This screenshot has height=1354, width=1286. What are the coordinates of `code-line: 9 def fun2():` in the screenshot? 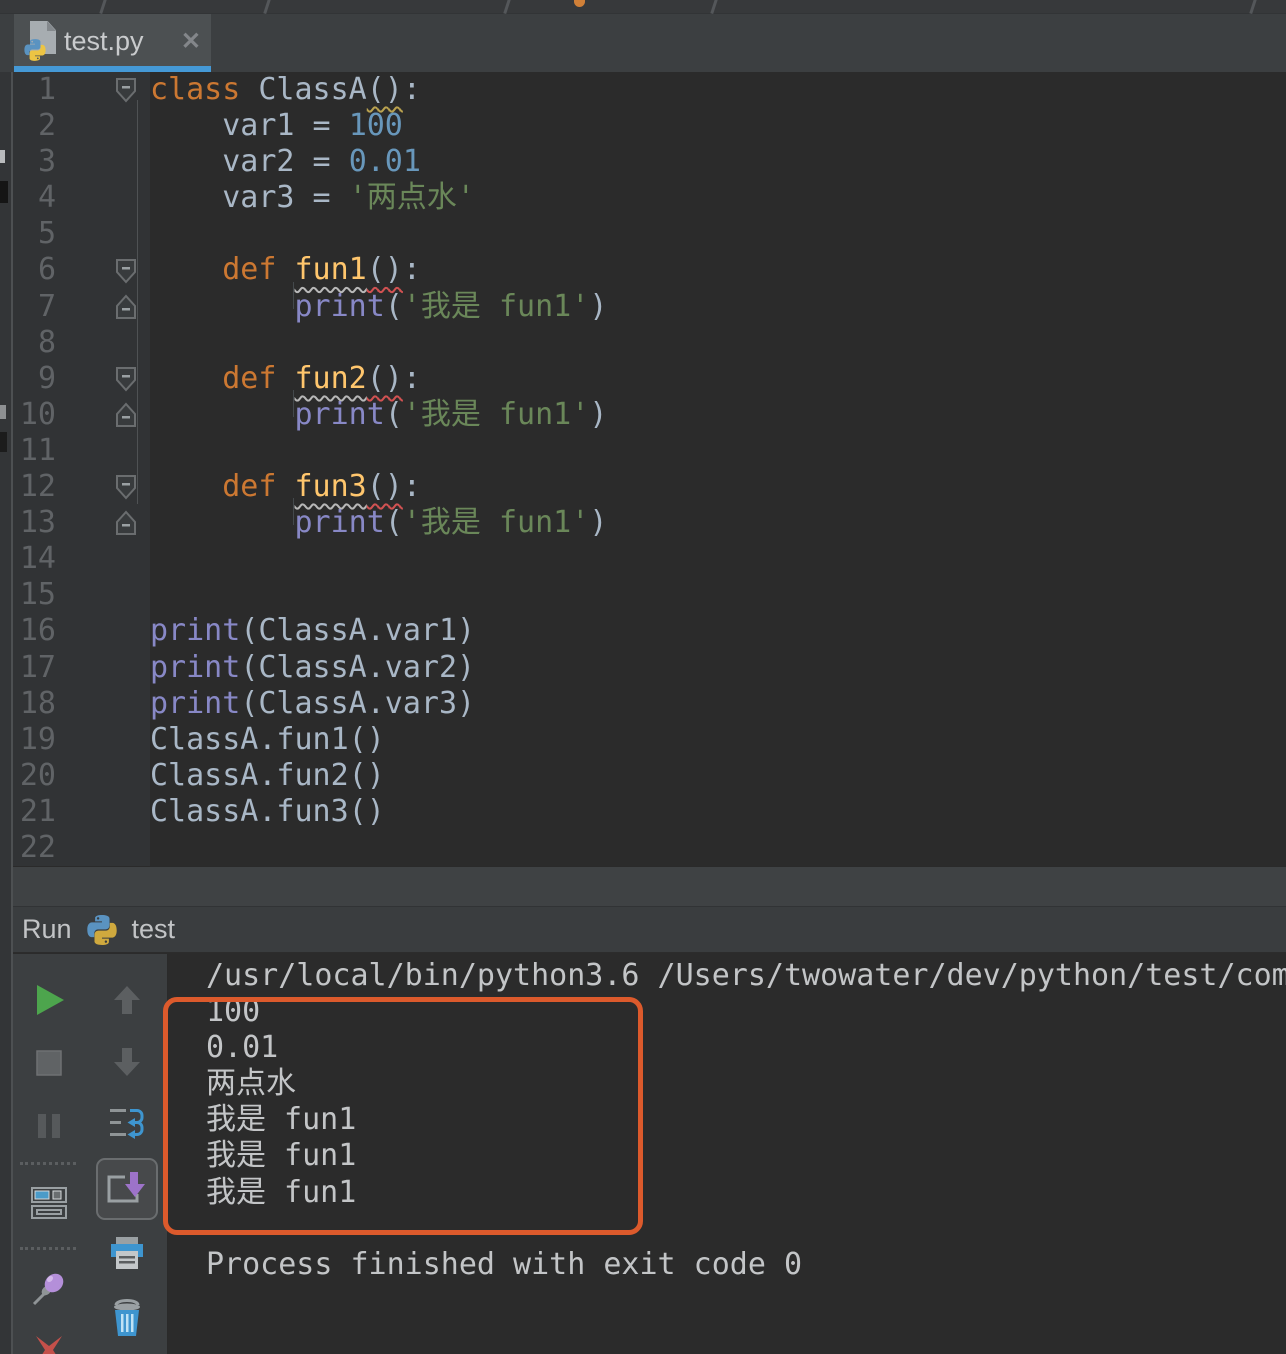 It's located at (648, 379).